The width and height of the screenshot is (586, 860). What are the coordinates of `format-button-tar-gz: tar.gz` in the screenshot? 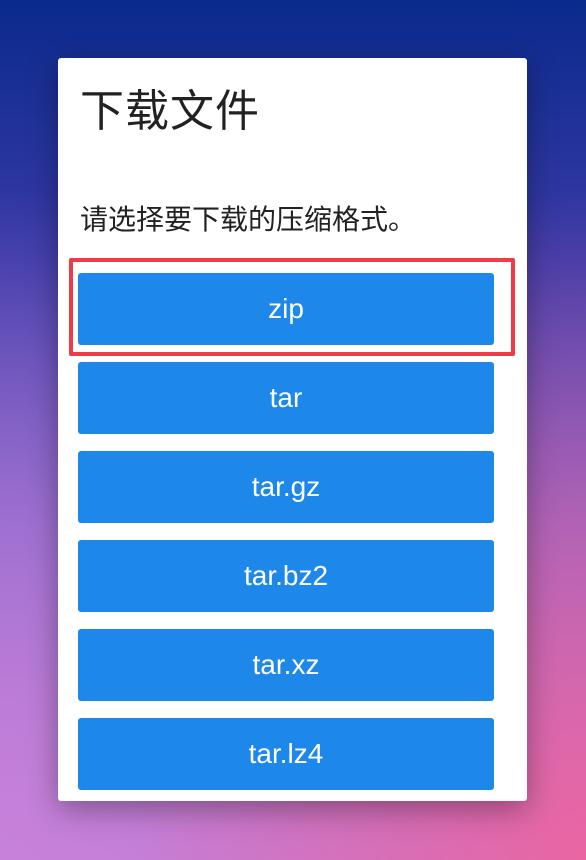 It's located at (286, 487).